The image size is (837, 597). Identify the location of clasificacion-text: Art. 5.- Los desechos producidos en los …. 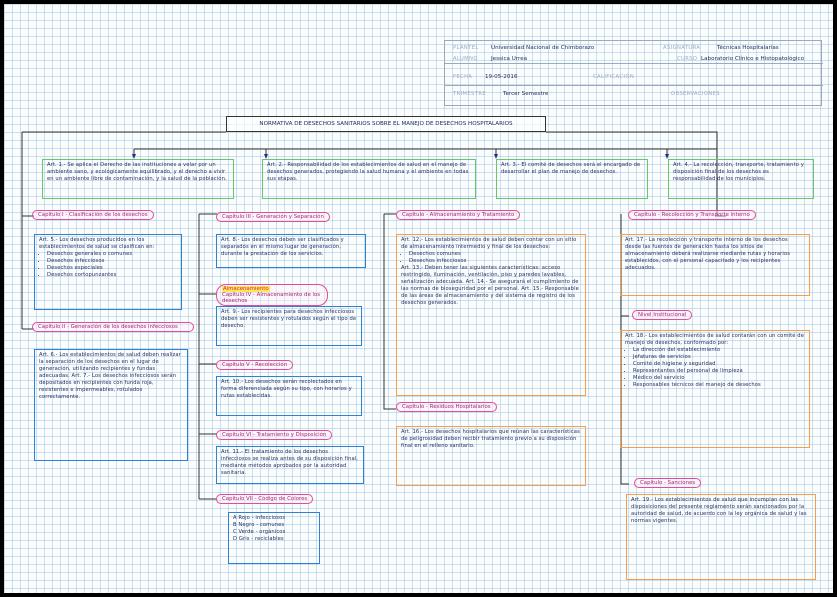
(97, 243).